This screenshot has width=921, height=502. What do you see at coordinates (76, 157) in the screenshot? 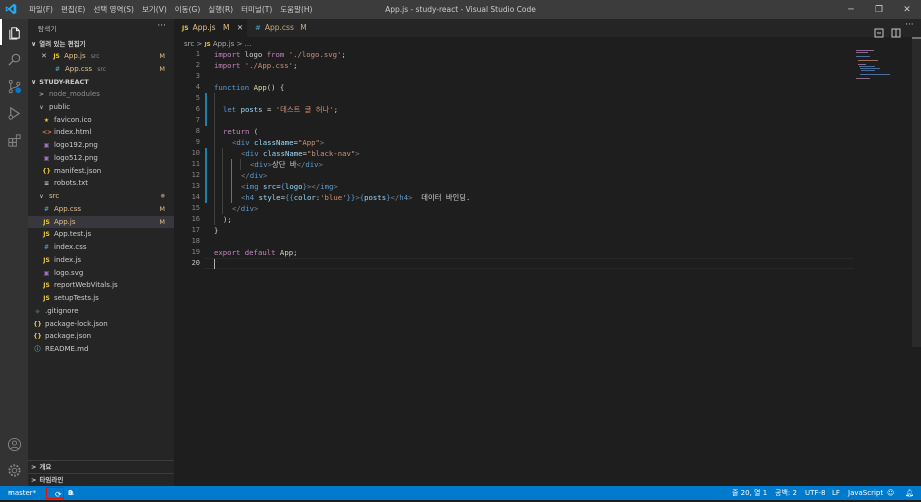
I see `tree-item-label: logo512.png` at bounding box center [76, 157].